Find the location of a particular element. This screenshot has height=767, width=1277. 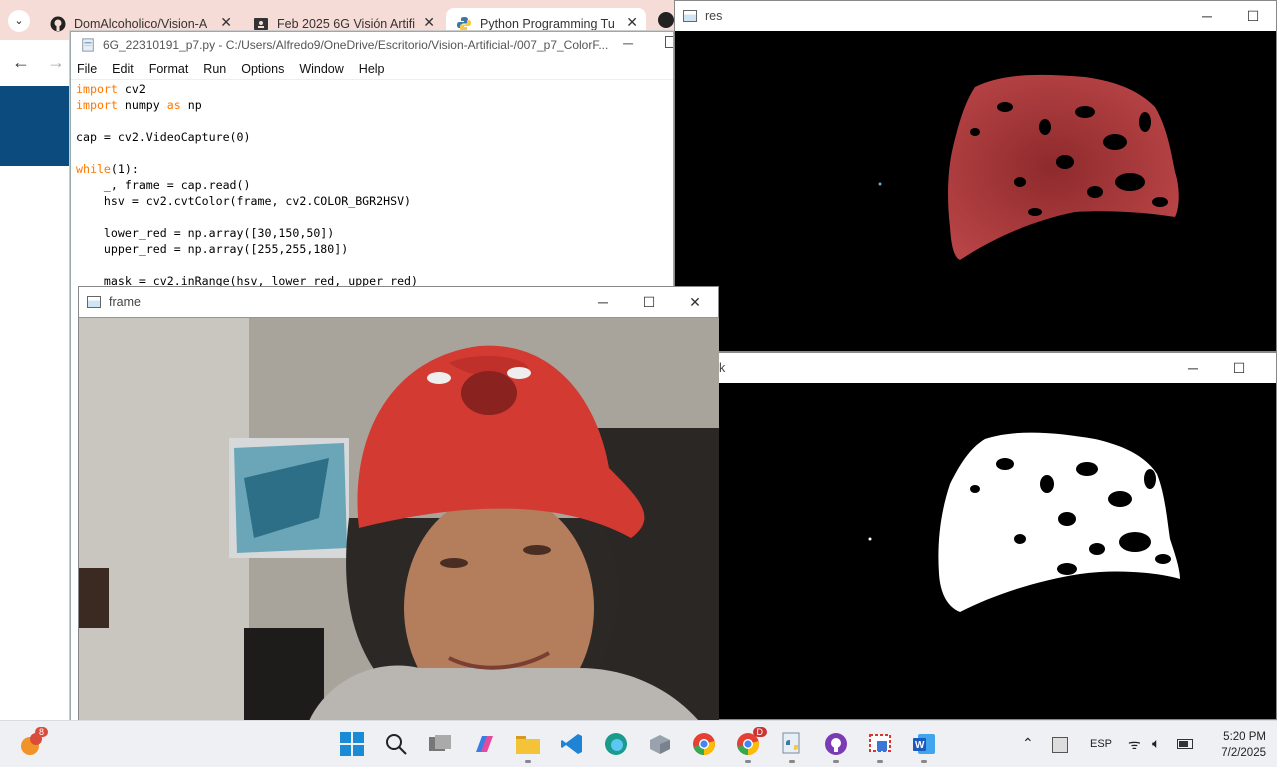

classroom-icon is located at coordinates (261, 24).